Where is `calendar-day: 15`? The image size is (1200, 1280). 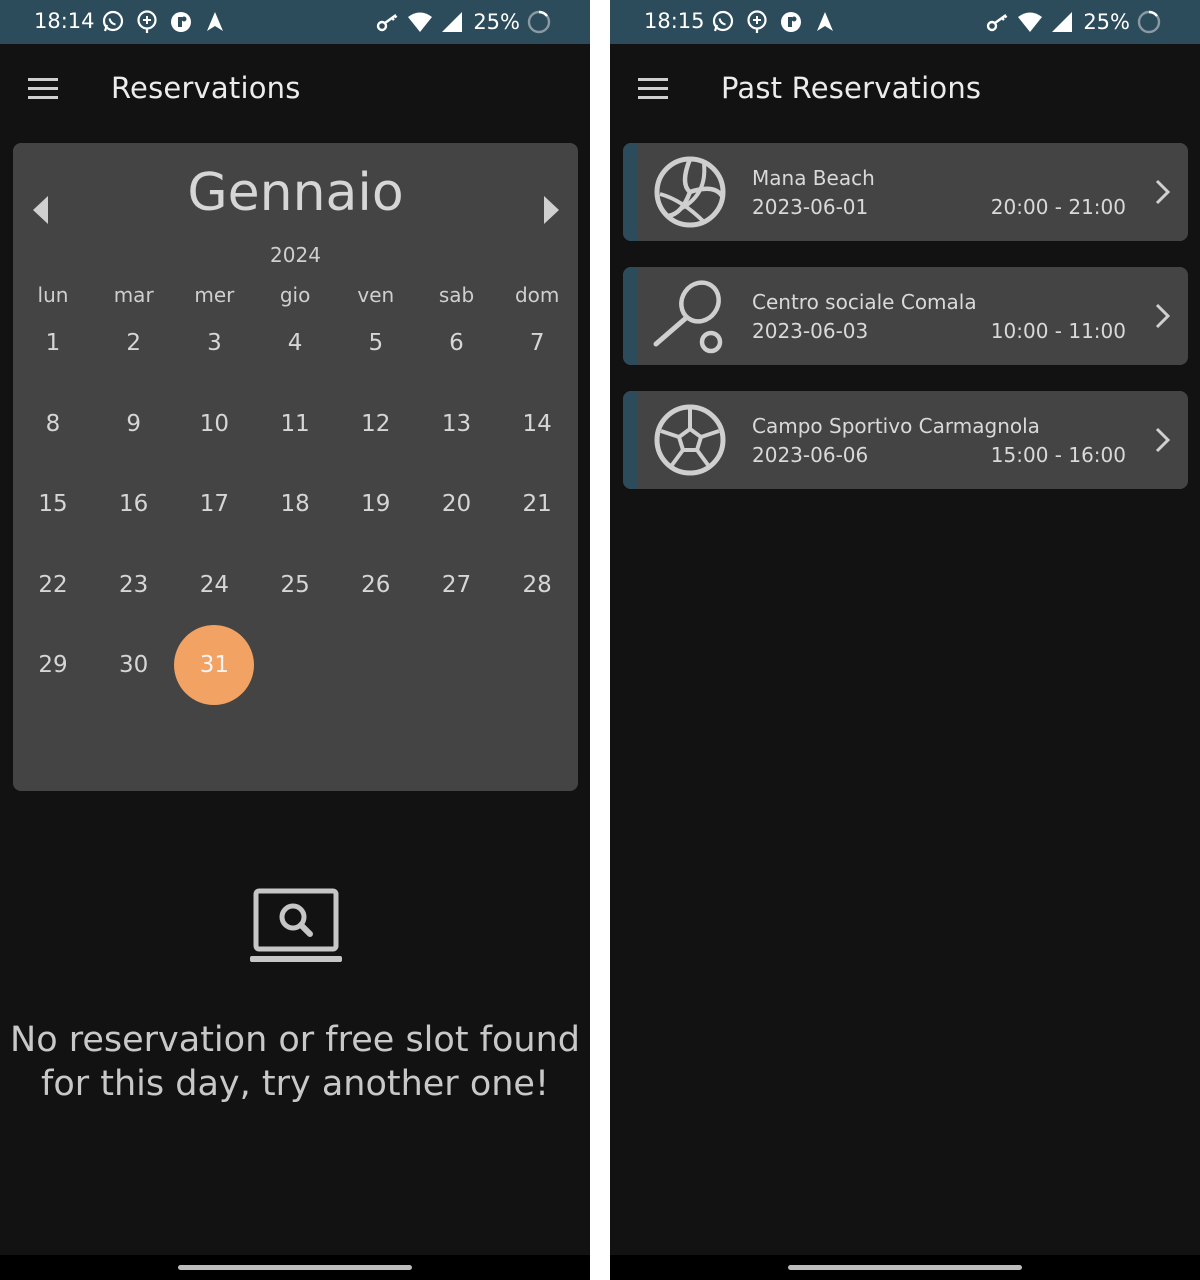
calendar-day: 15 is located at coordinates (53, 504).